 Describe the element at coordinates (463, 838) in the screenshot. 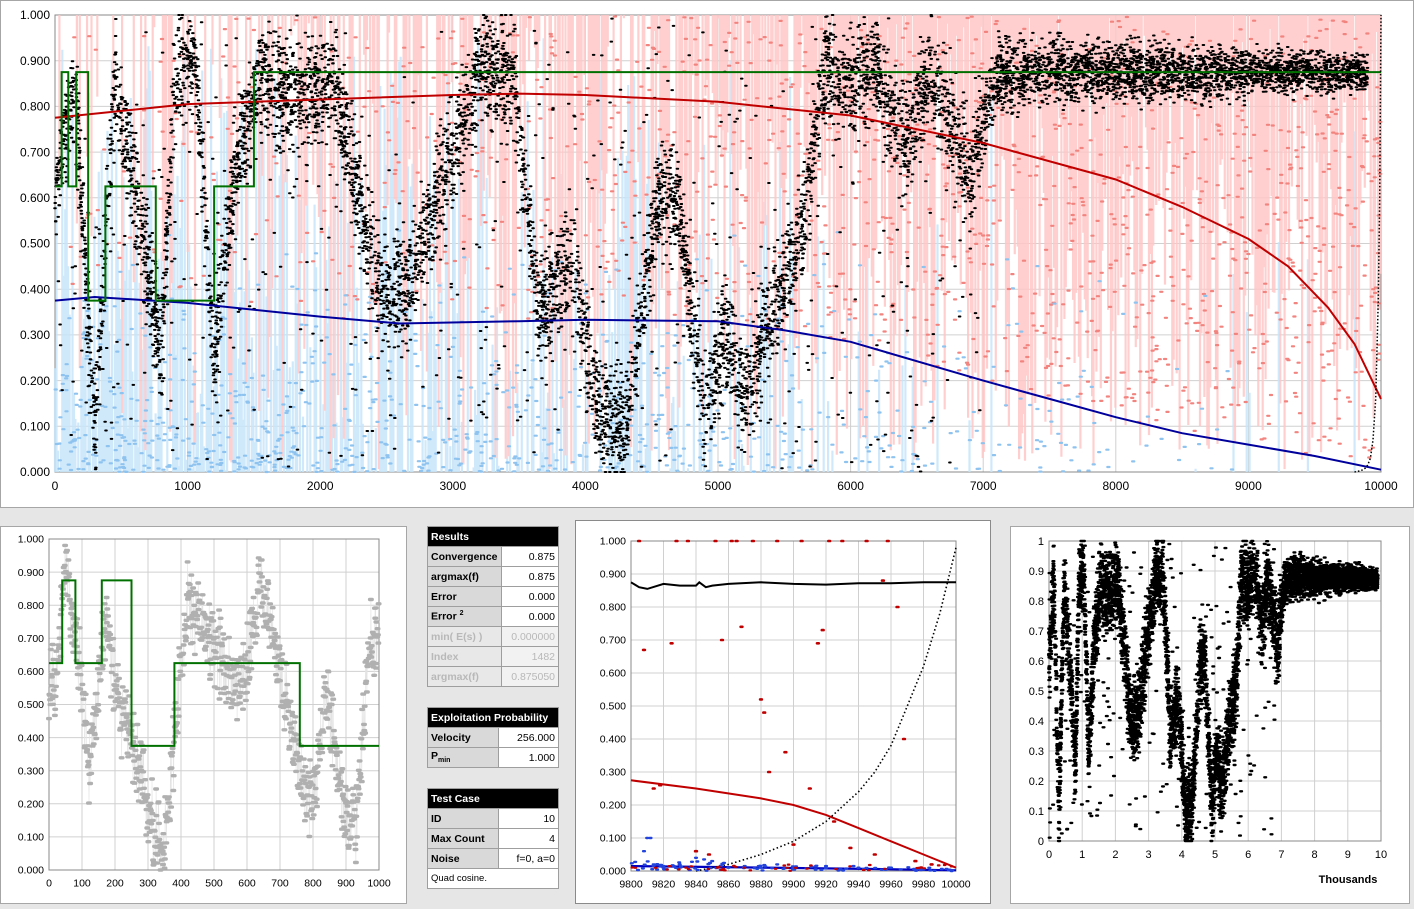

I see `row-label: Max Count` at that location.